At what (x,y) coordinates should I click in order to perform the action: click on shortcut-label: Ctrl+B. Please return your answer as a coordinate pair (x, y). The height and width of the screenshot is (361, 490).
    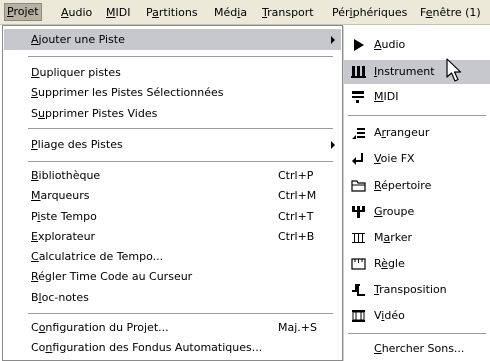
    Looking at the image, I should click on (296, 236).